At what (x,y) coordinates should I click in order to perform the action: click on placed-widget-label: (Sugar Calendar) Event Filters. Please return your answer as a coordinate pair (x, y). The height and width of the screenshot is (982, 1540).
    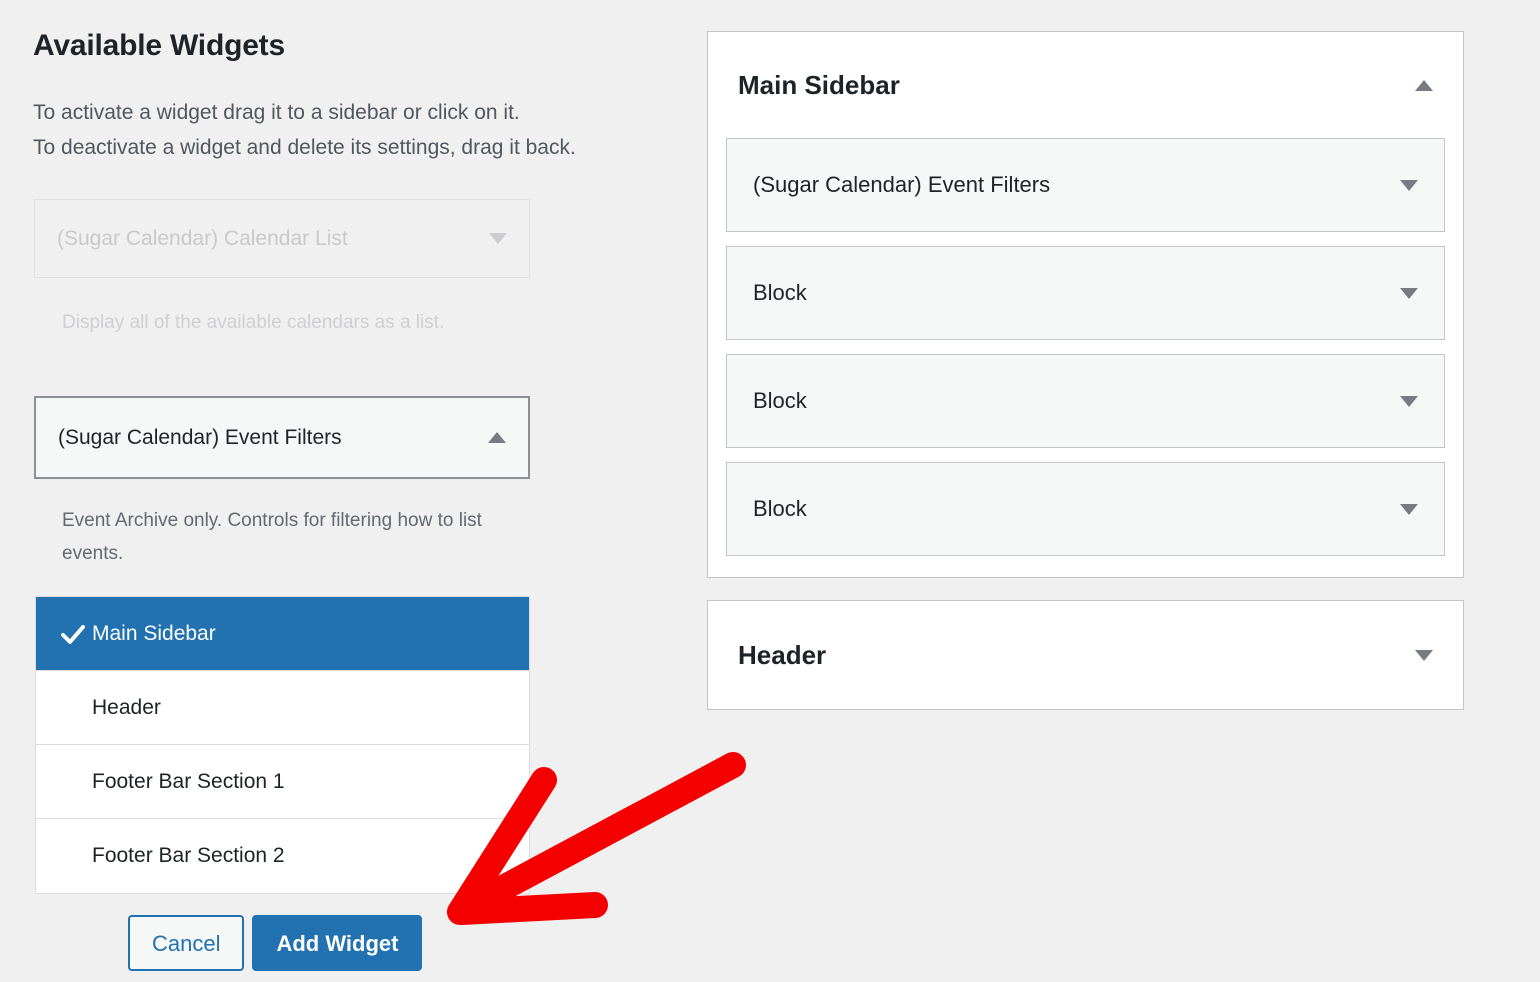
    Looking at the image, I should click on (902, 184).